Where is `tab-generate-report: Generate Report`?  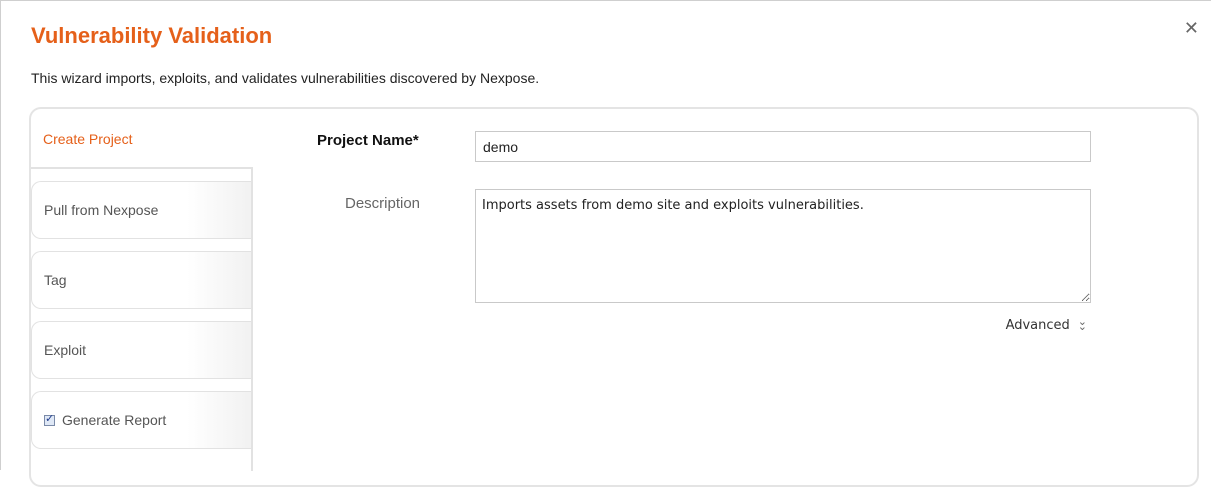
tab-generate-report: Generate Report is located at coordinates (142, 420).